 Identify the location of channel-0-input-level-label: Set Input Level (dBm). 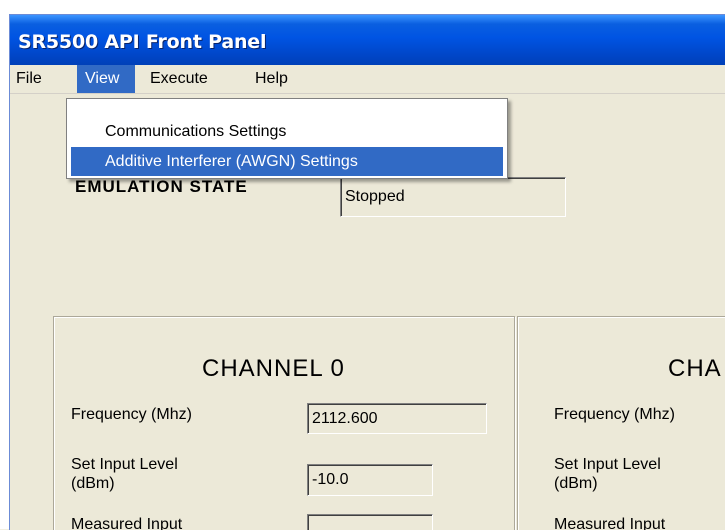
(124, 474).